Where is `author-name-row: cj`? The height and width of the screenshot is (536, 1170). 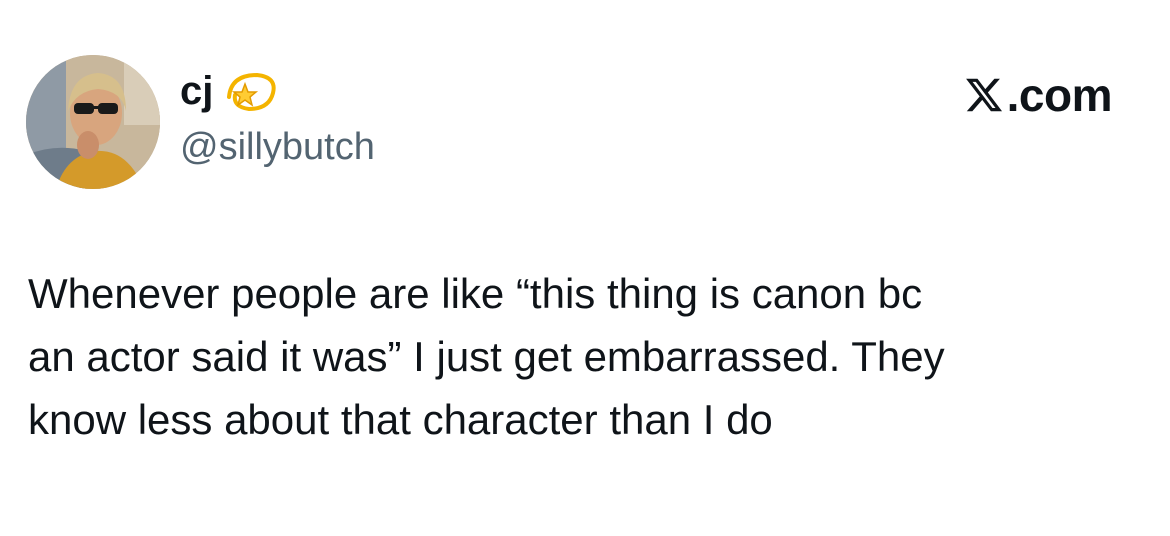 author-name-row: cj is located at coordinates (230, 91).